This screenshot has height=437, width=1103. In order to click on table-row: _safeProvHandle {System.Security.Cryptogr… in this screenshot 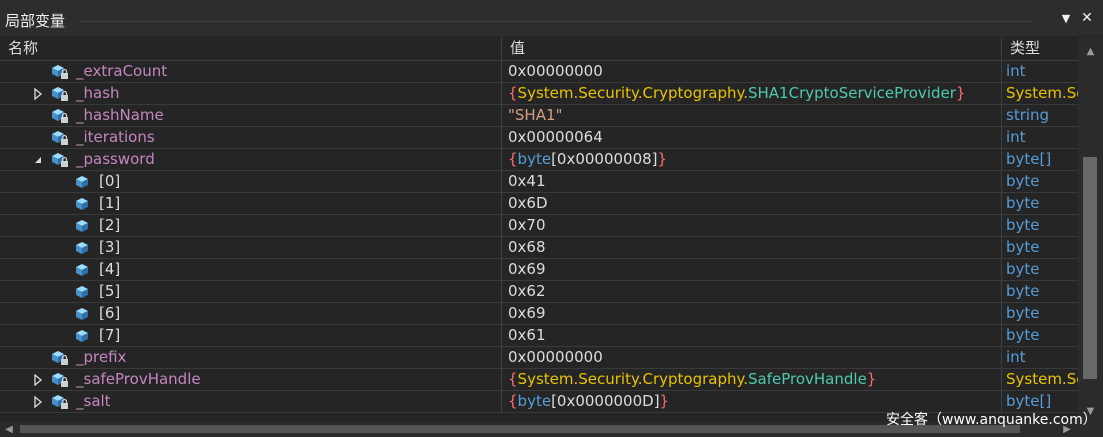, I will do `click(539, 380)`.